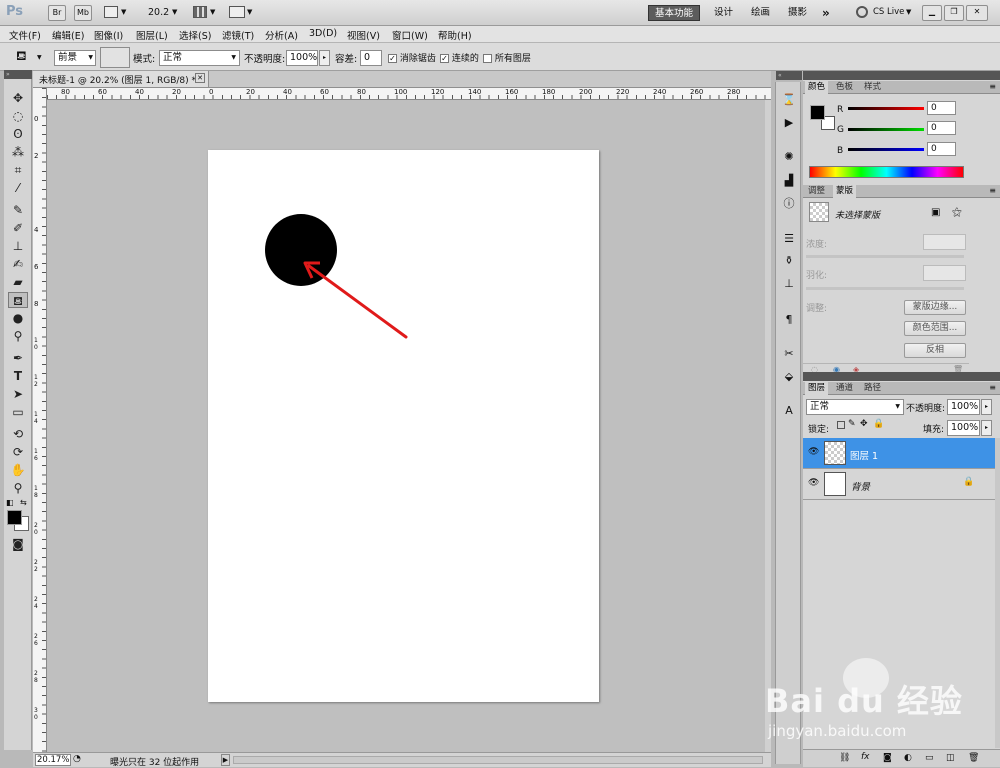 The width and height of the screenshot is (1000, 768). What do you see at coordinates (18, 470) in the screenshot?
I see `hand-tool-icon: ✋` at bounding box center [18, 470].